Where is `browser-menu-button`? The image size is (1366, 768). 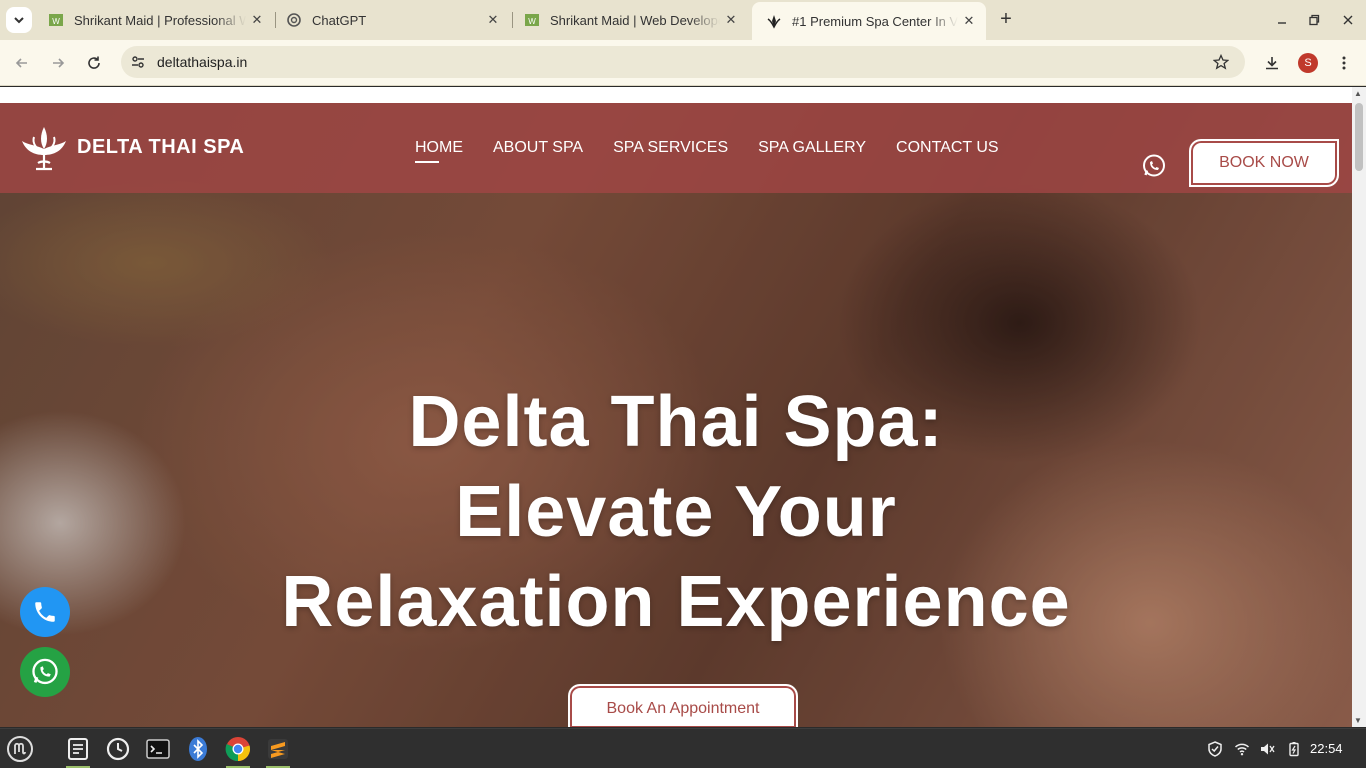 browser-menu-button is located at coordinates (1344, 63).